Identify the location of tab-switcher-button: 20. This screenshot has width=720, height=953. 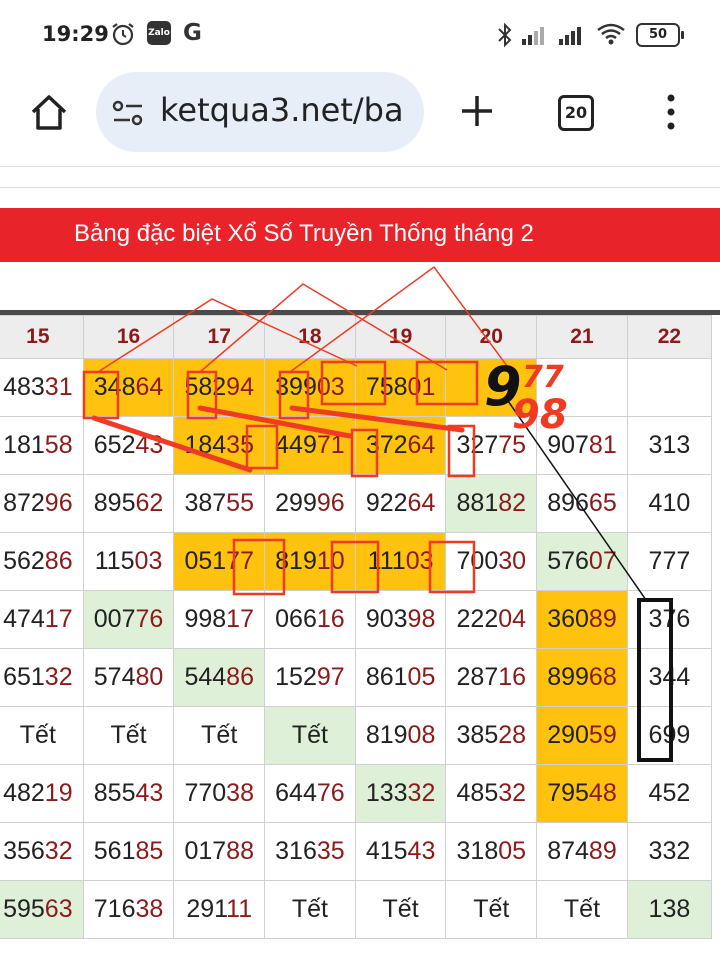
(576, 113).